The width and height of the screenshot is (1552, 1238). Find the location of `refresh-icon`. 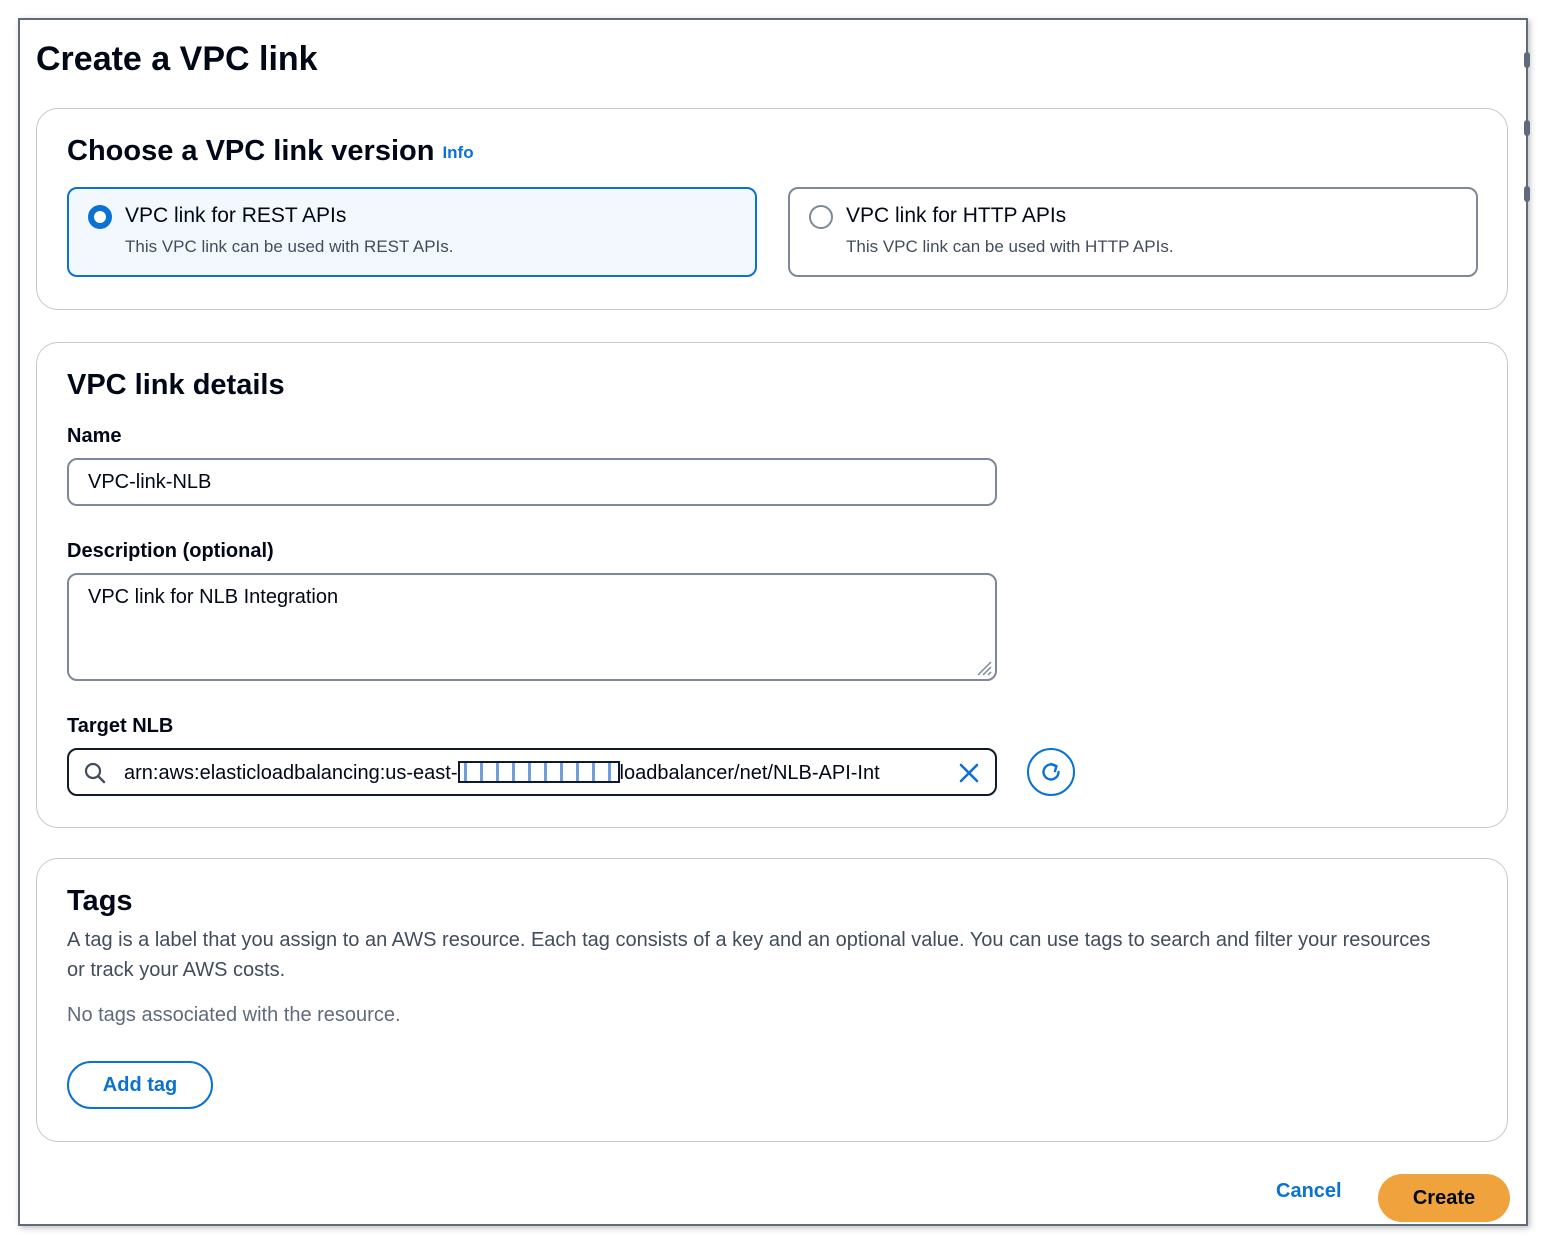

refresh-icon is located at coordinates (1051, 771).